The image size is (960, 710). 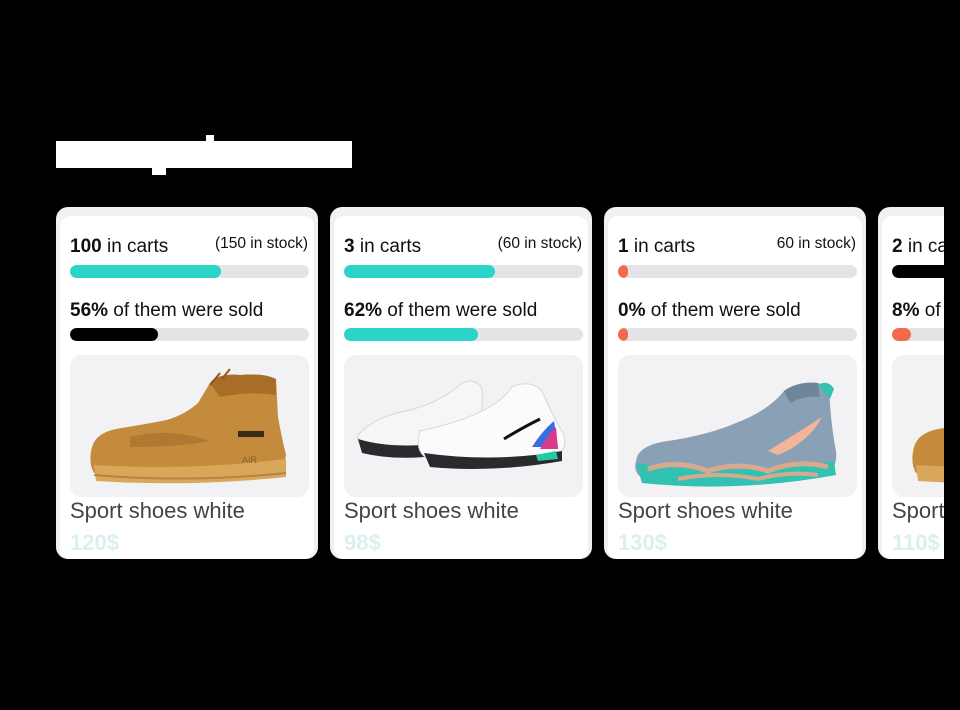 What do you see at coordinates (261, 243) in the screenshot?
I see `stock-count: (150 in stock)` at bounding box center [261, 243].